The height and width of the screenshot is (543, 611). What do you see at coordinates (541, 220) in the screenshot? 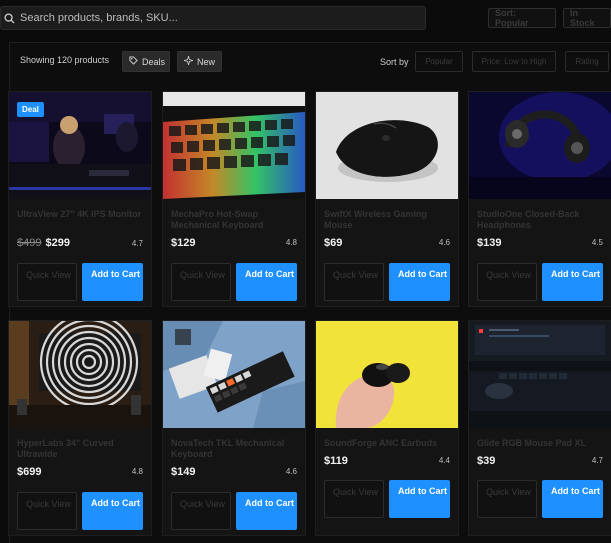
I see `product-title: StudioOne Closed-Back Headphones` at bounding box center [541, 220].